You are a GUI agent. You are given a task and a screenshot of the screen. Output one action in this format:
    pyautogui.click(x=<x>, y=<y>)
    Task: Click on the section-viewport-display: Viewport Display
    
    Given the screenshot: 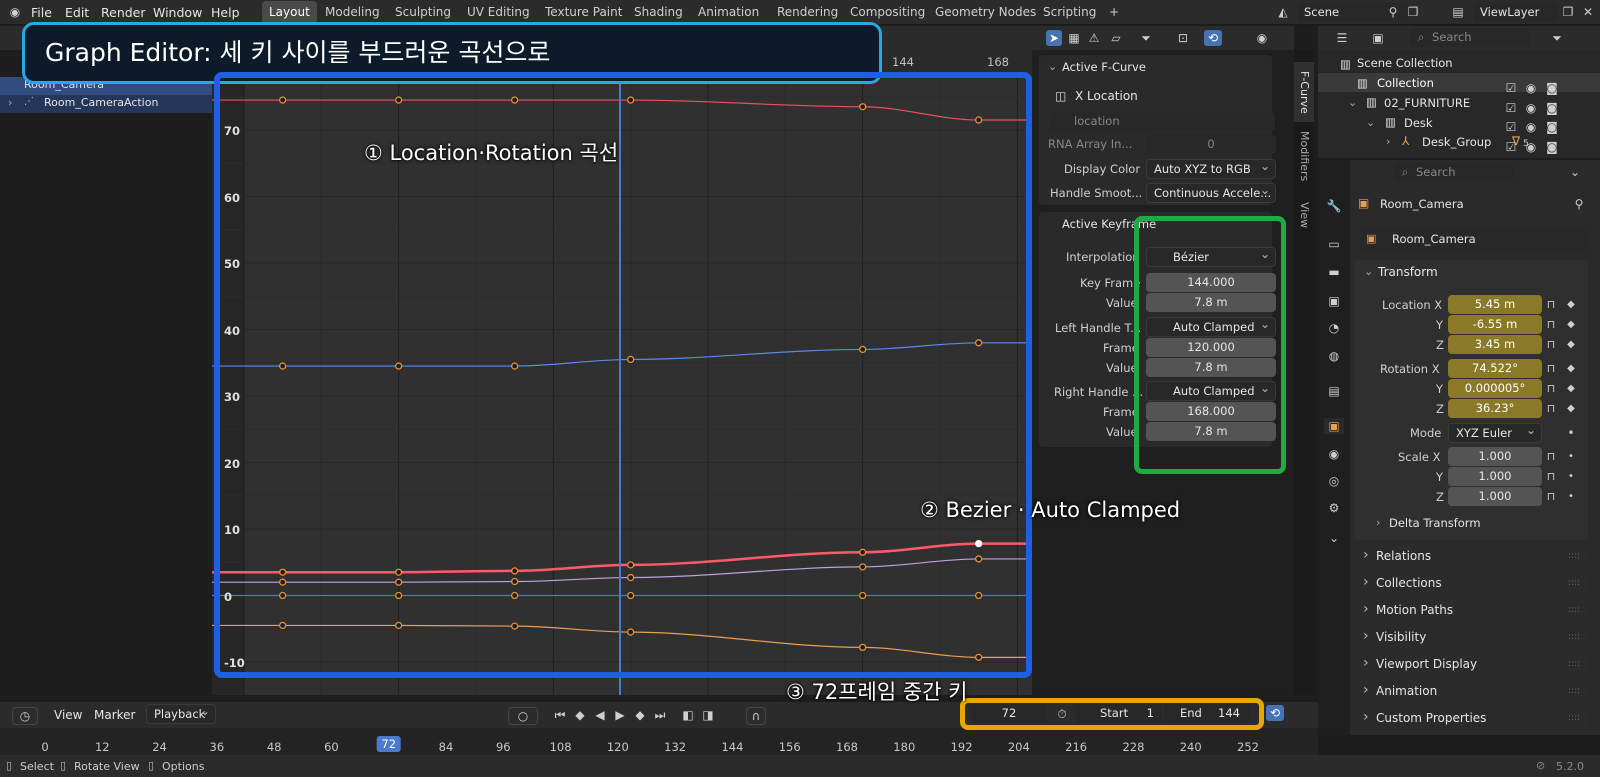 What is the action you would take?
    pyautogui.click(x=1471, y=664)
    